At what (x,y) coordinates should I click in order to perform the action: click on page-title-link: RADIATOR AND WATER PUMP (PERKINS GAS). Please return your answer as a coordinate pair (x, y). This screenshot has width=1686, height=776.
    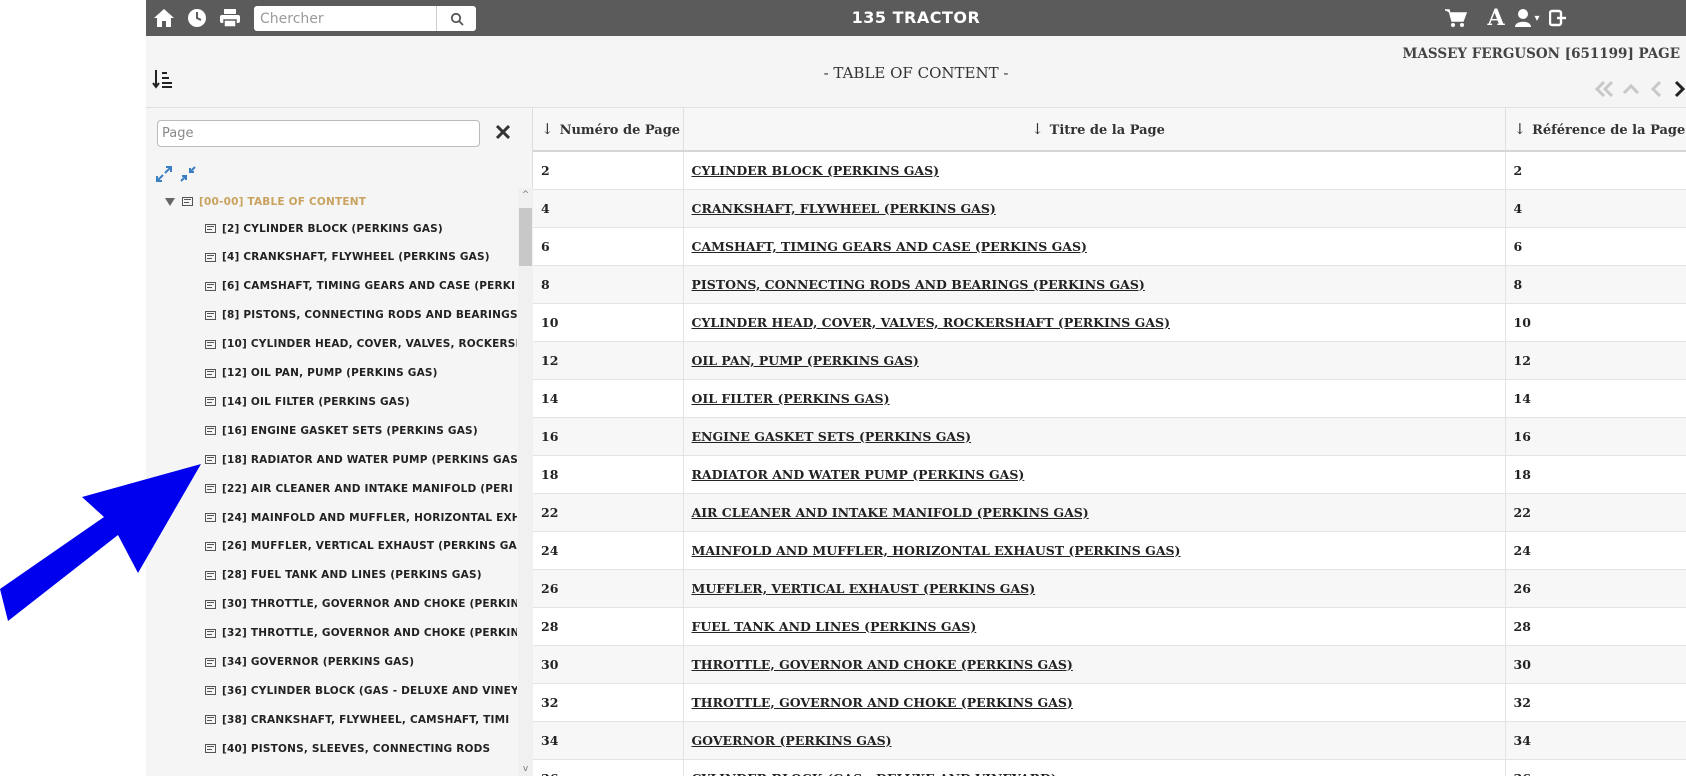
    Looking at the image, I should click on (858, 474).